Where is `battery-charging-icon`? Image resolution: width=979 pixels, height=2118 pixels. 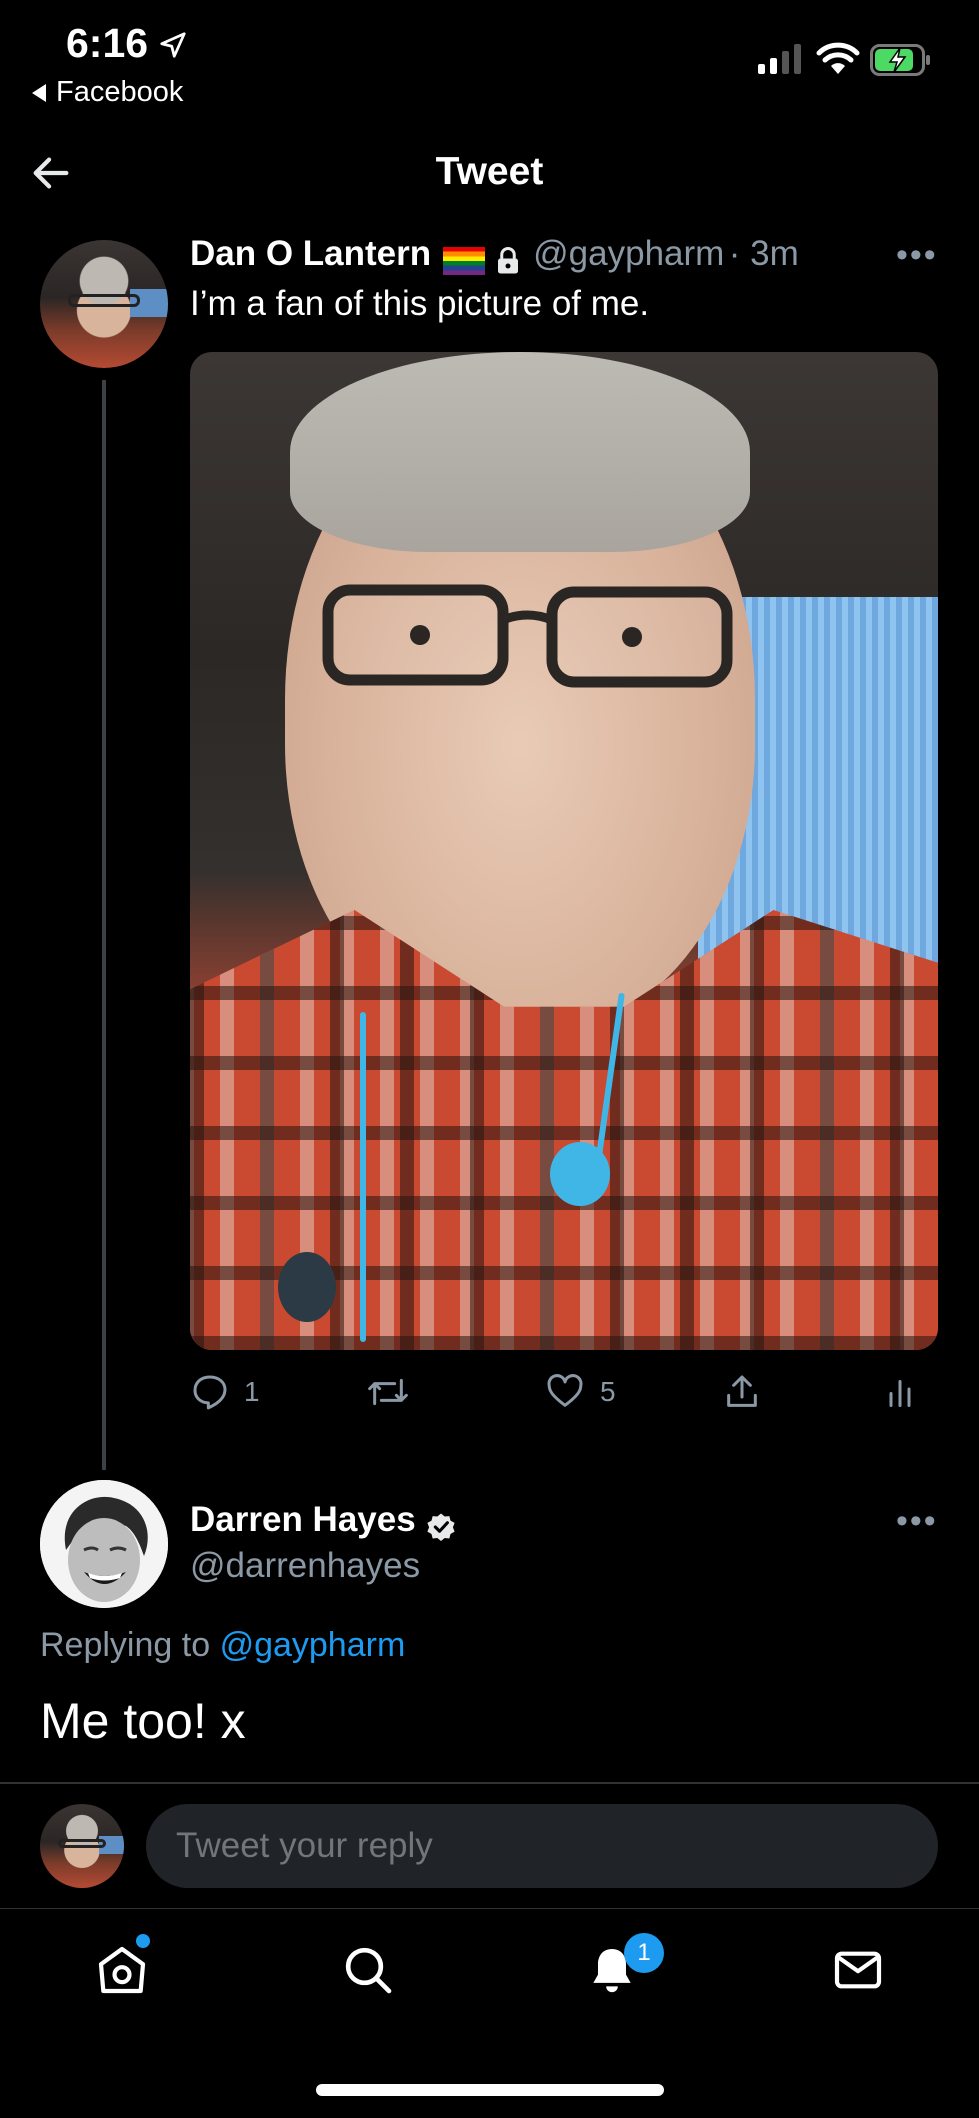 battery-charging-icon is located at coordinates (900, 60).